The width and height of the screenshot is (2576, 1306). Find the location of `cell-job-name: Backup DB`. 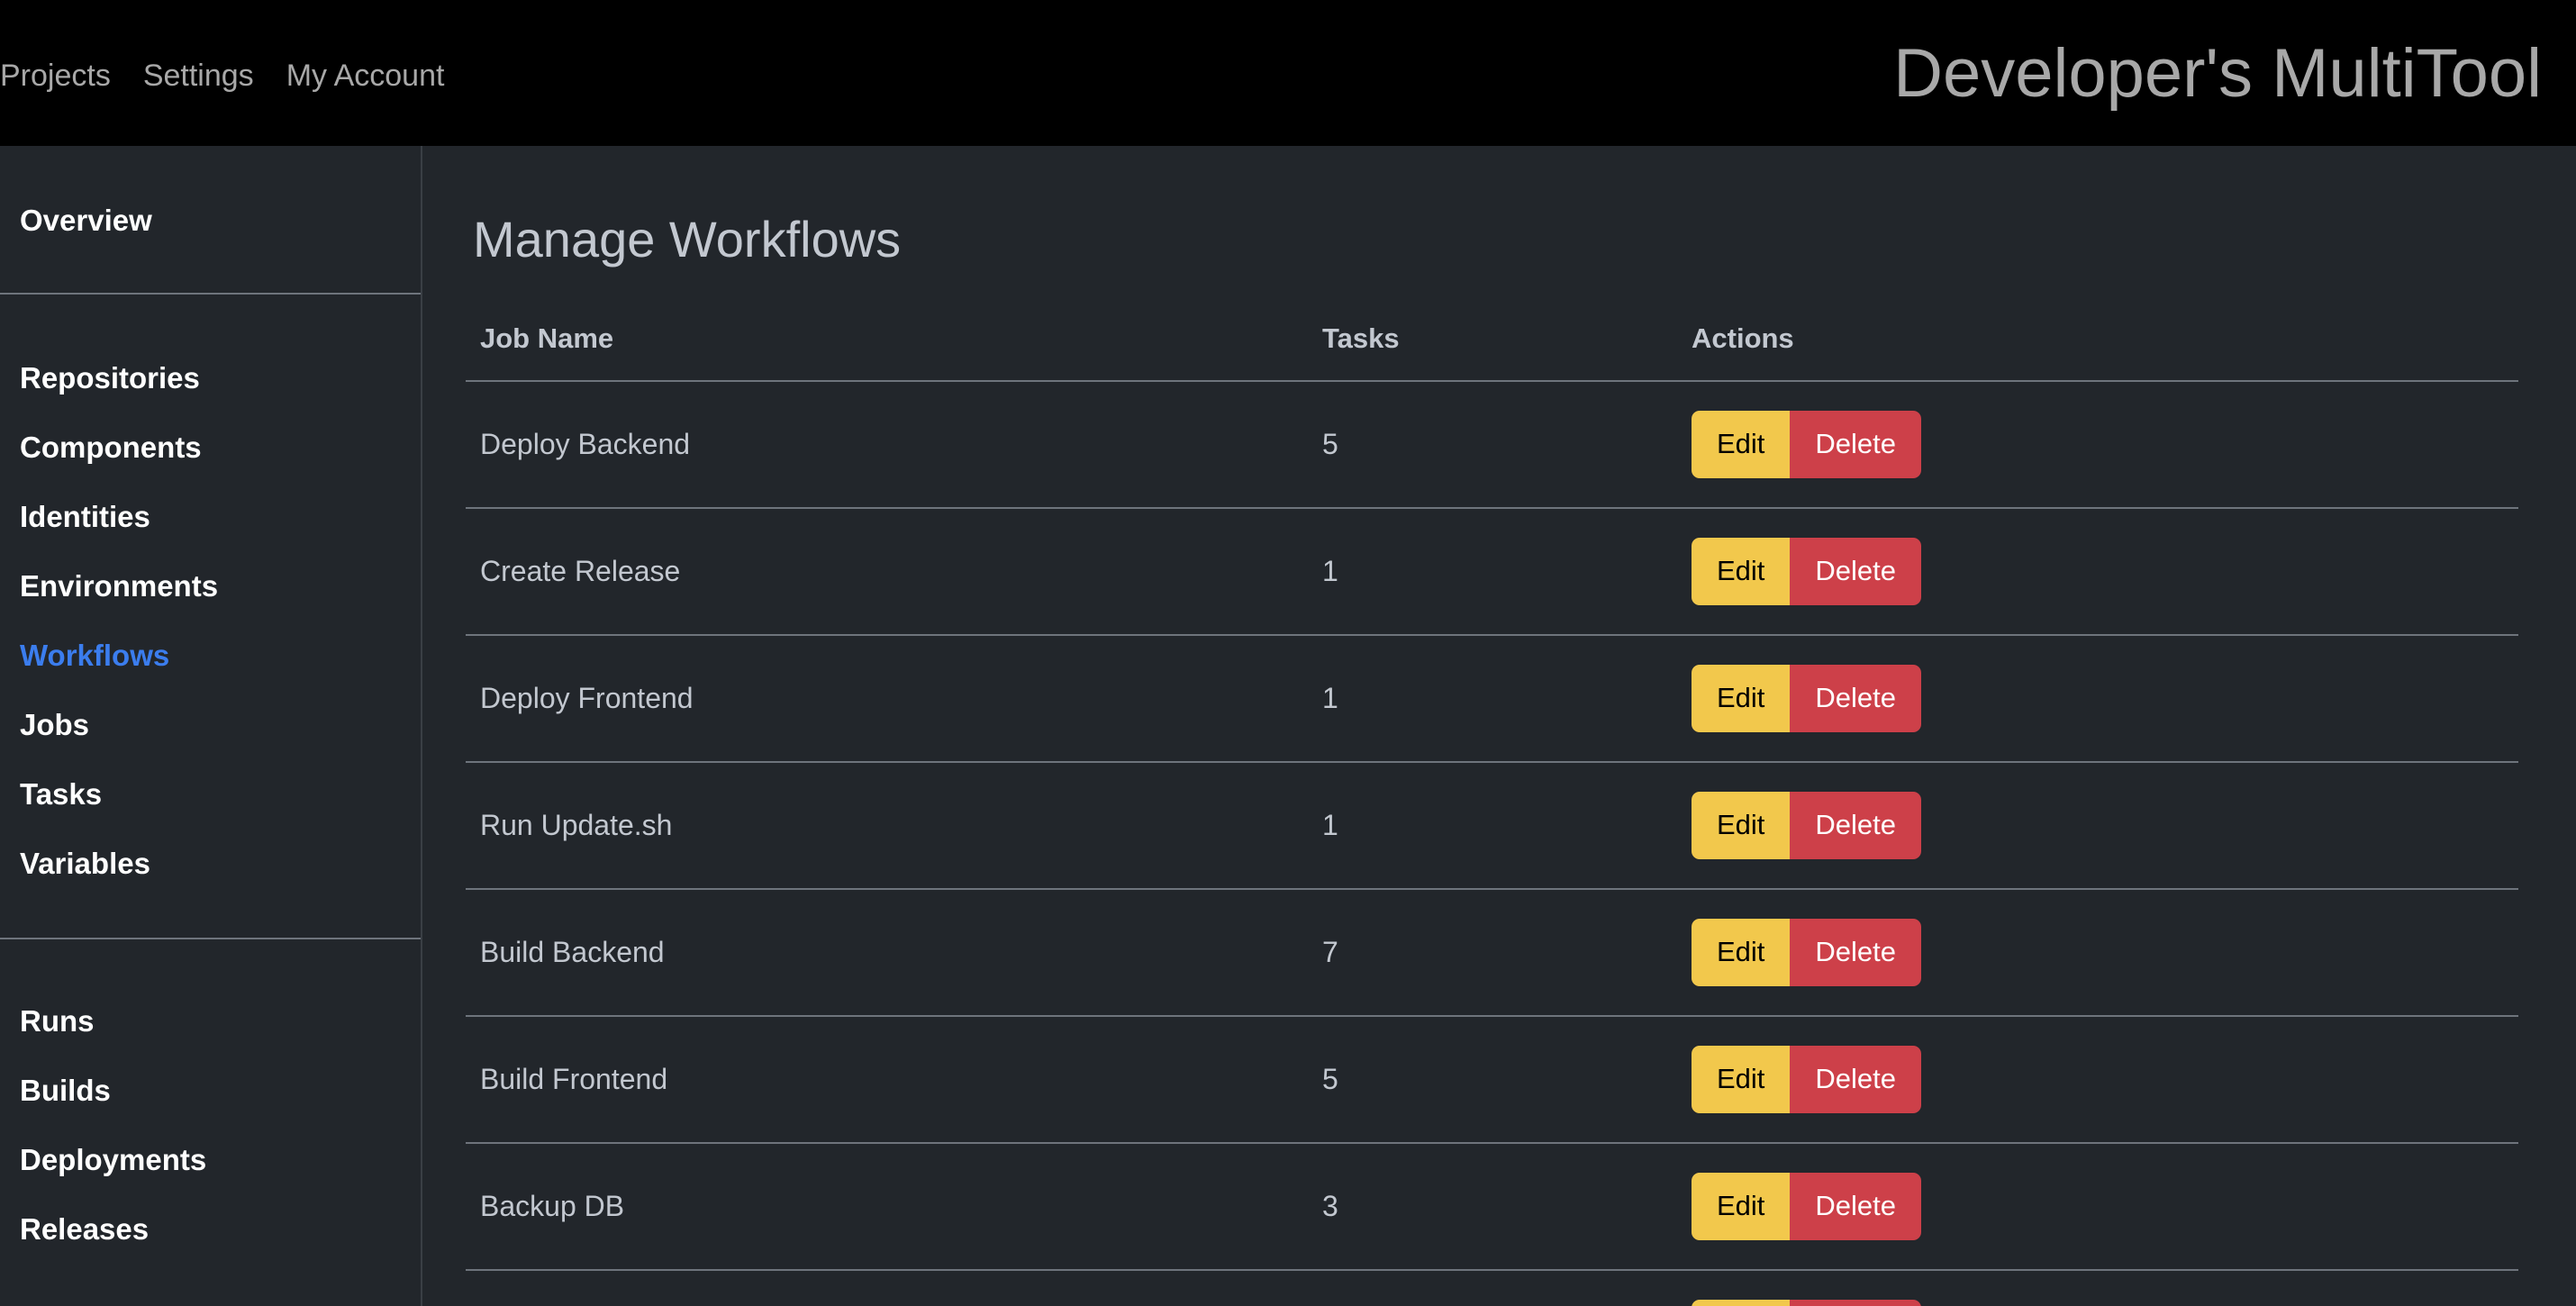

cell-job-name: Backup DB is located at coordinates (887, 1207).